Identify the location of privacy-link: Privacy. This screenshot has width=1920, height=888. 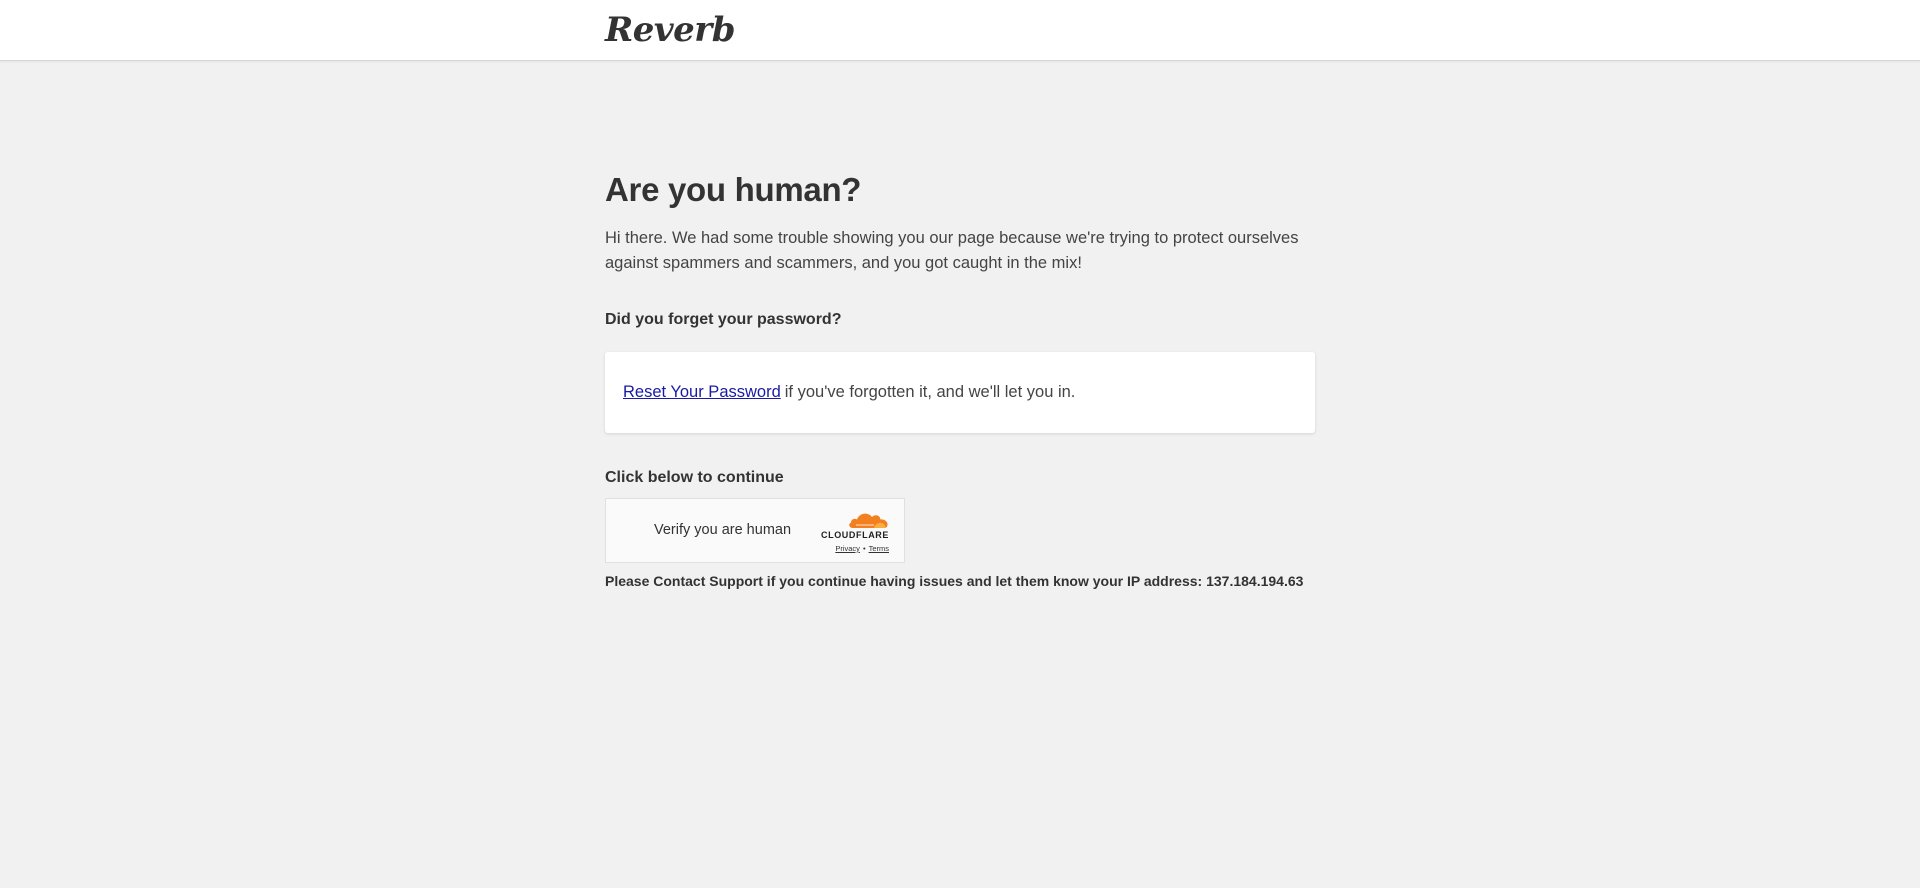
(847, 548).